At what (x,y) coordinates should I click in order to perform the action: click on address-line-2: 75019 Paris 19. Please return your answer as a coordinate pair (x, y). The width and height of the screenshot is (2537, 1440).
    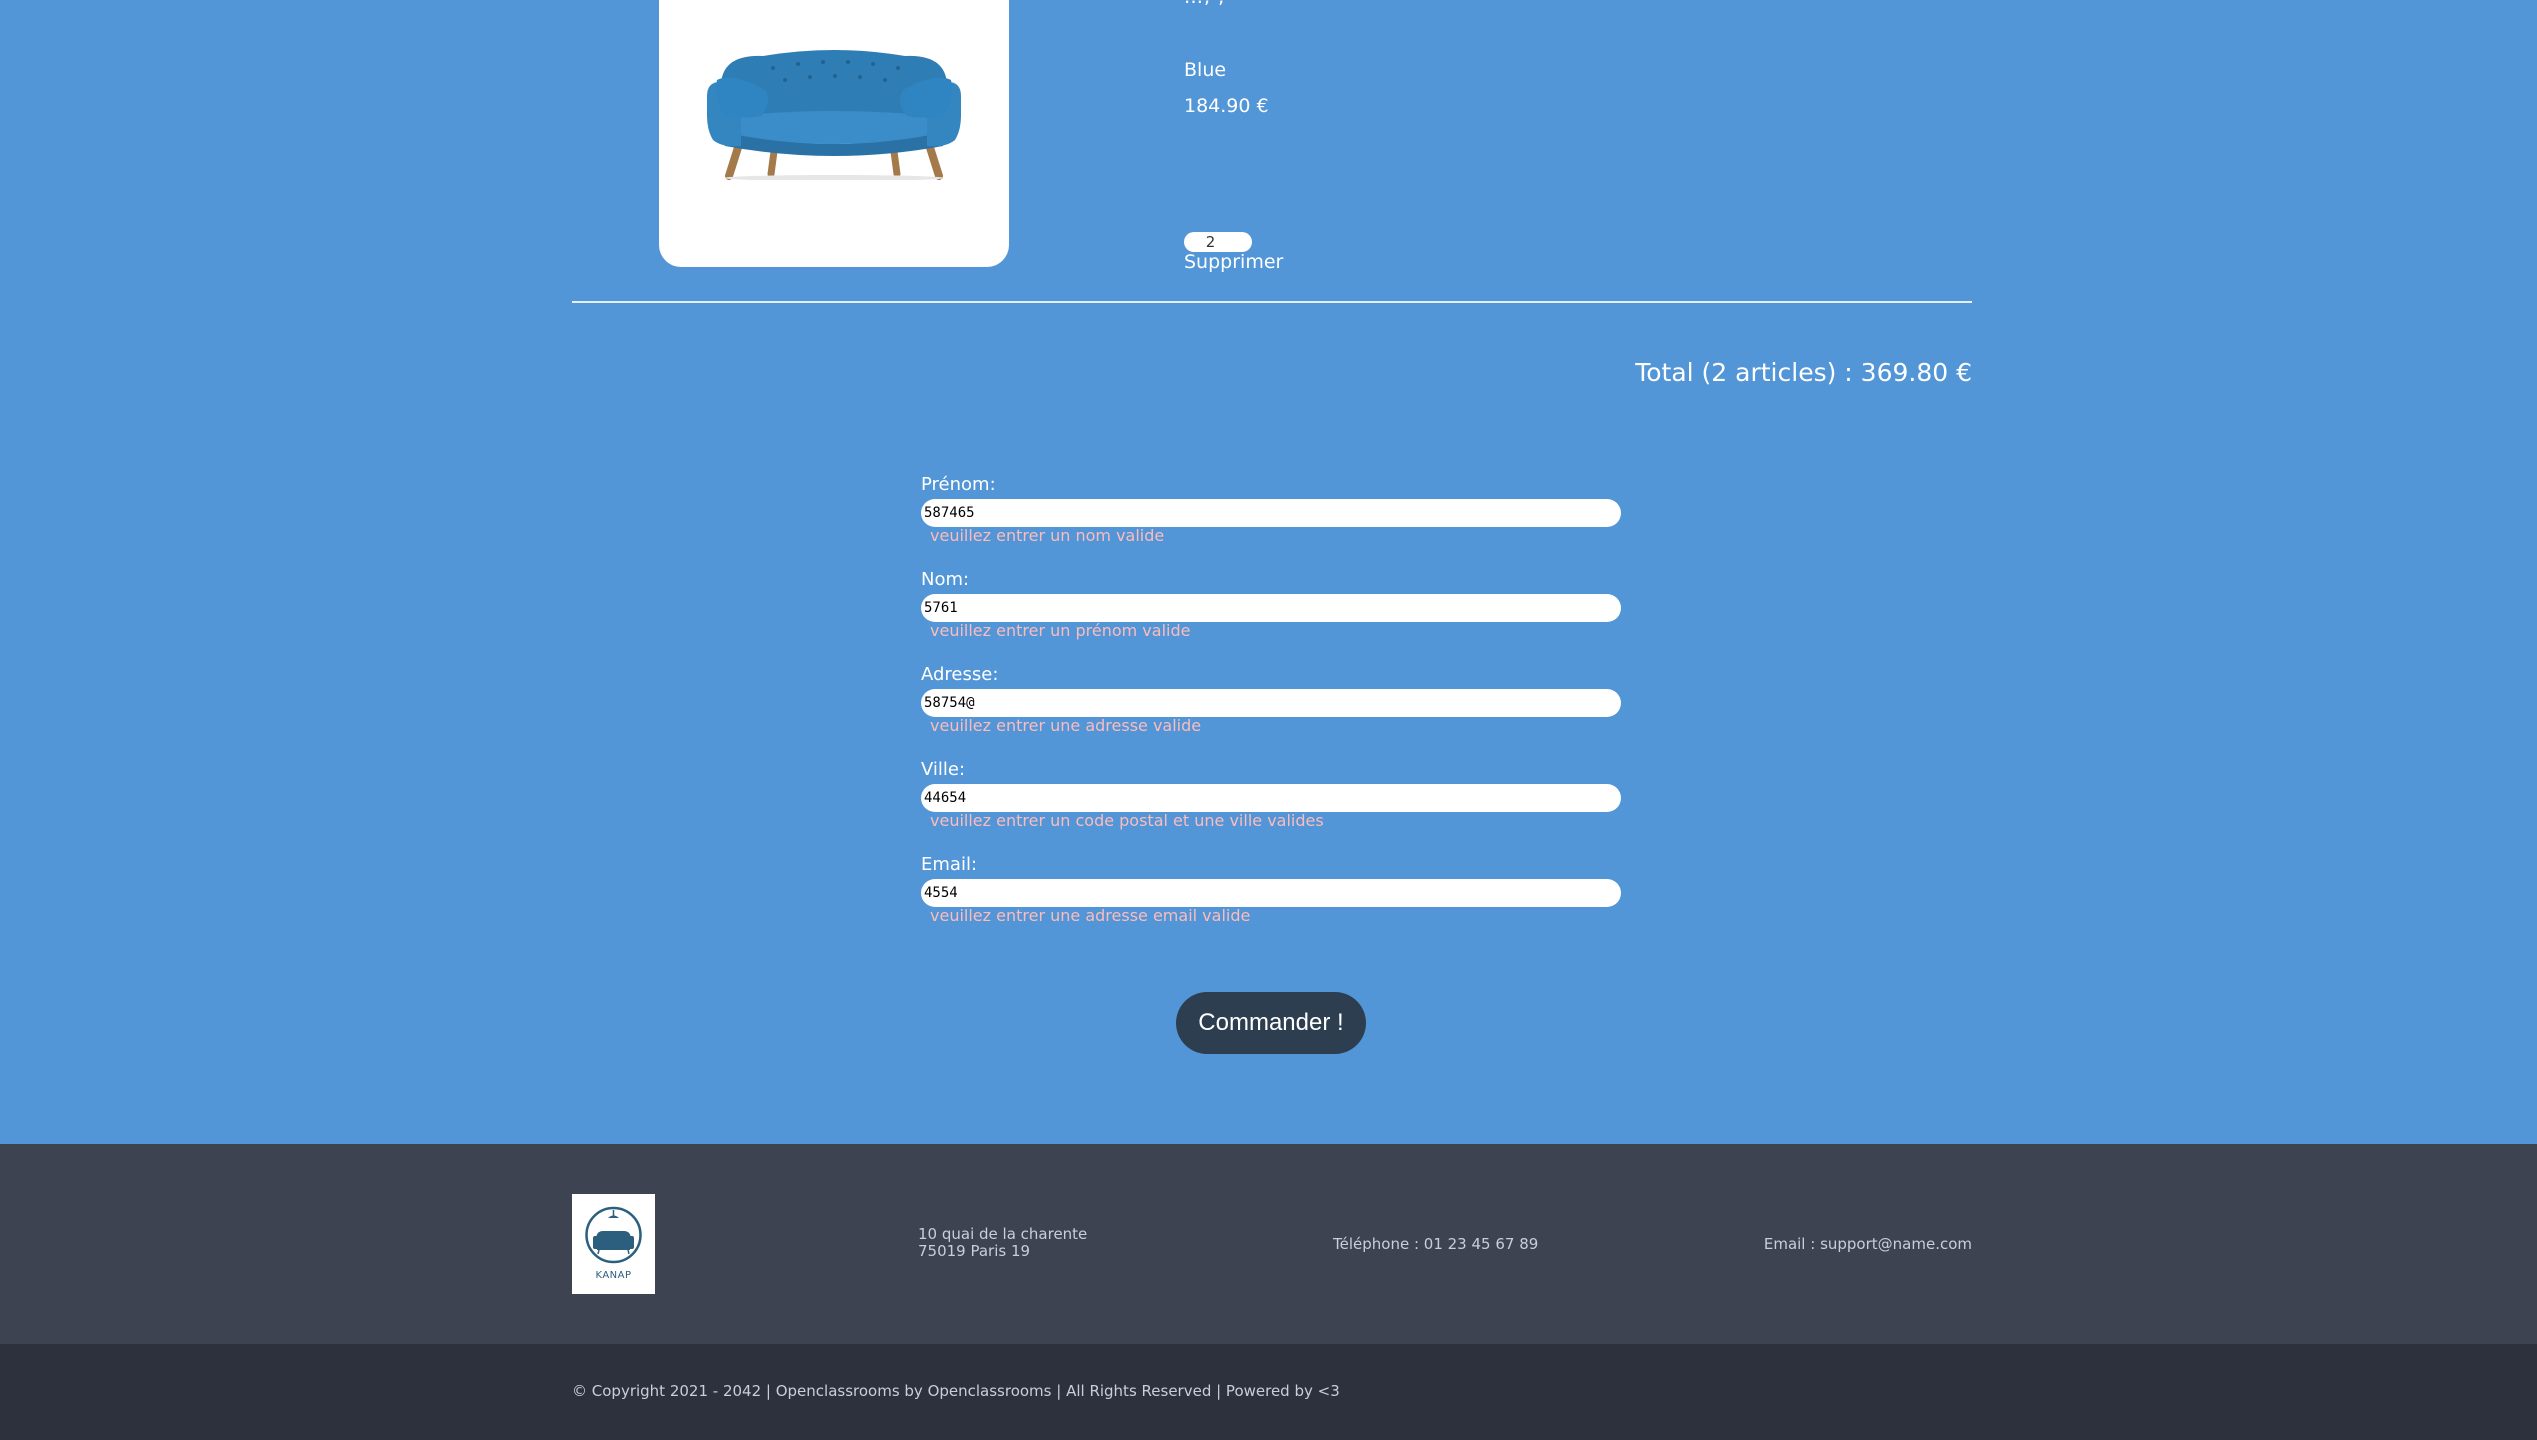
    Looking at the image, I should click on (974, 1251).